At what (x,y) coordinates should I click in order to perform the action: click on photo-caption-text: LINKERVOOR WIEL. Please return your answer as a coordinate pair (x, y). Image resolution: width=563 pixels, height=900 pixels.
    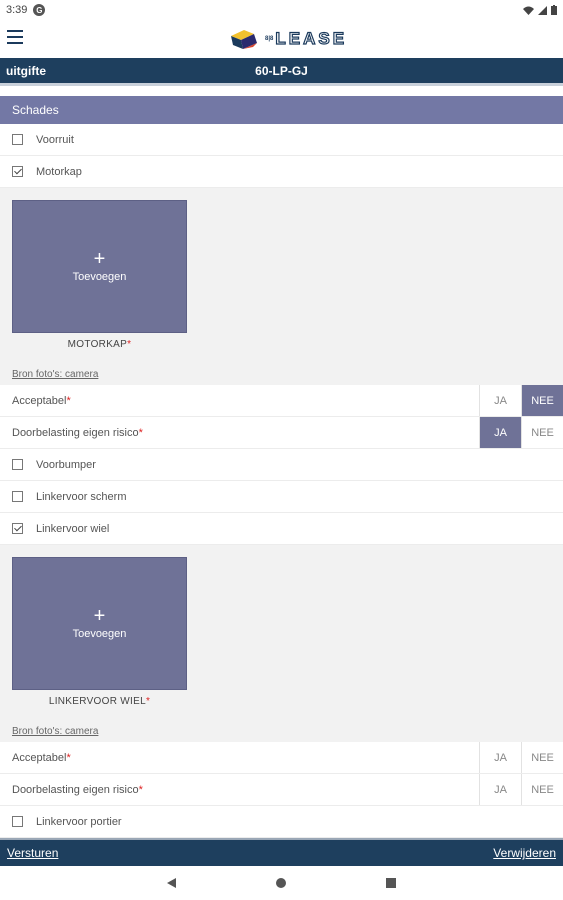
    Looking at the image, I should click on (97, 701).